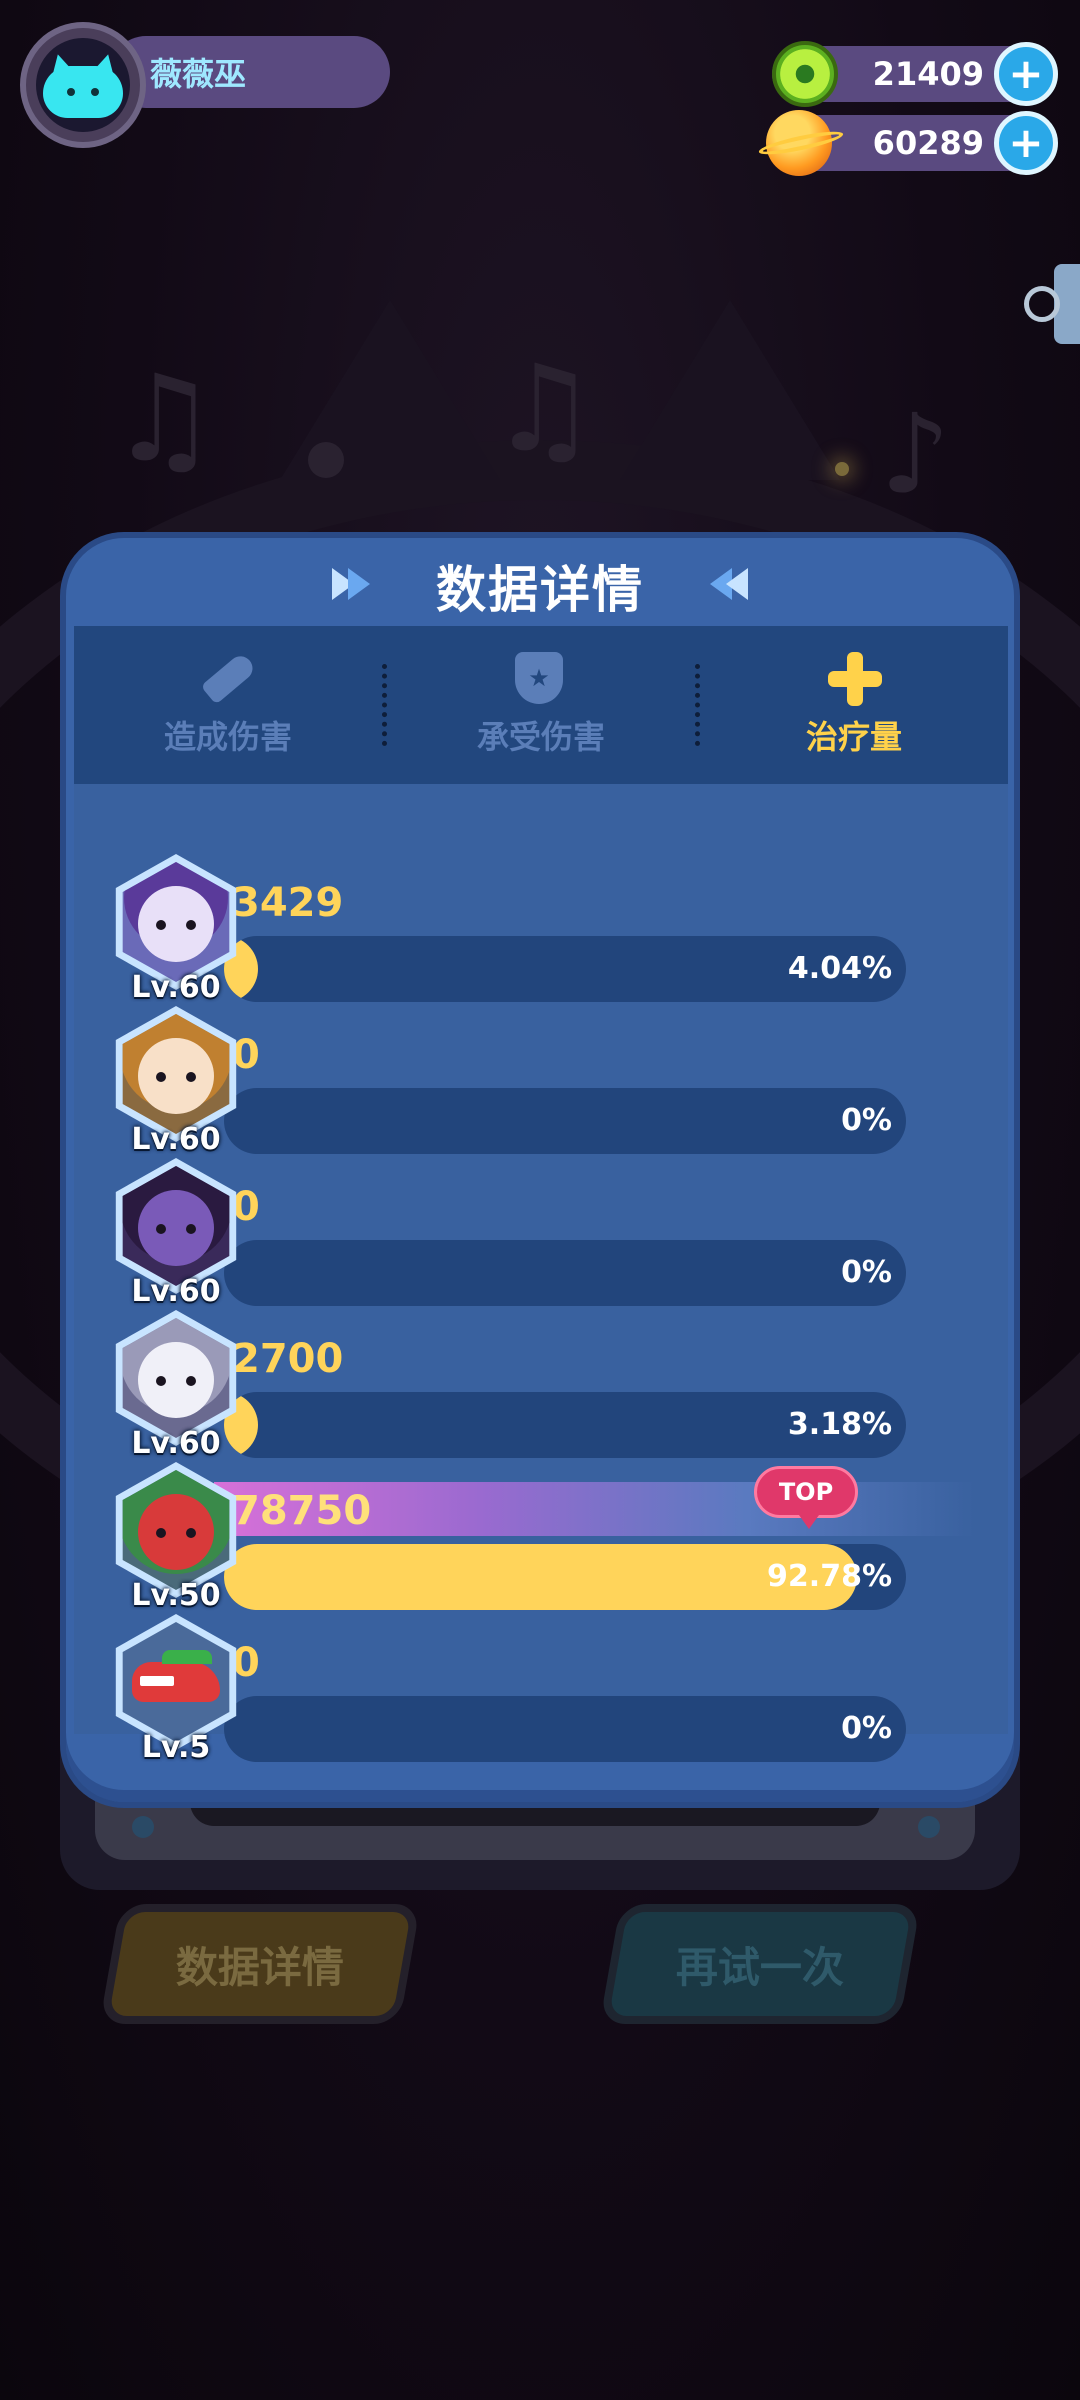 Image resolution: width=1080 pixels, height=2400 pixels. Describe the element at coordinates (759, 1967) in the screenshot. I see `retry-label: 再试一次` at that location.